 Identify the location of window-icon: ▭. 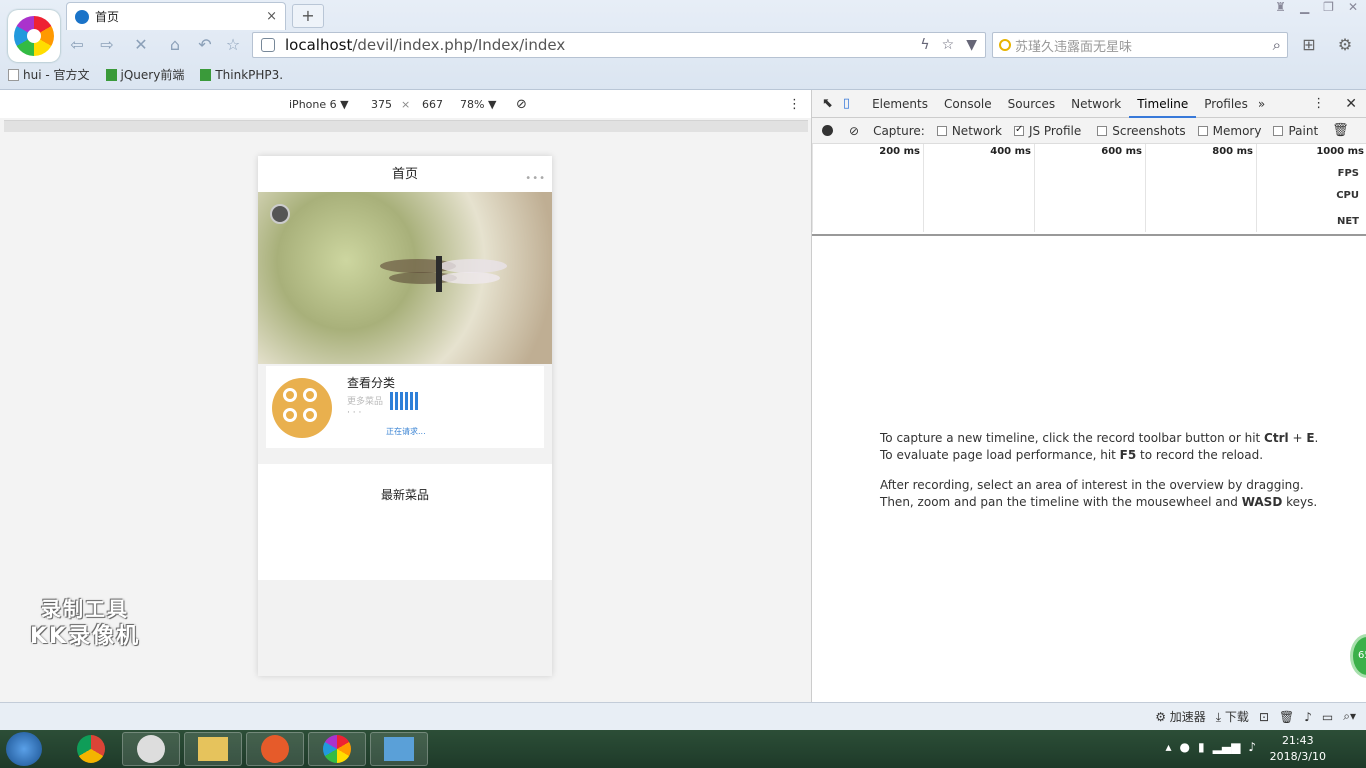
(1327, 717).